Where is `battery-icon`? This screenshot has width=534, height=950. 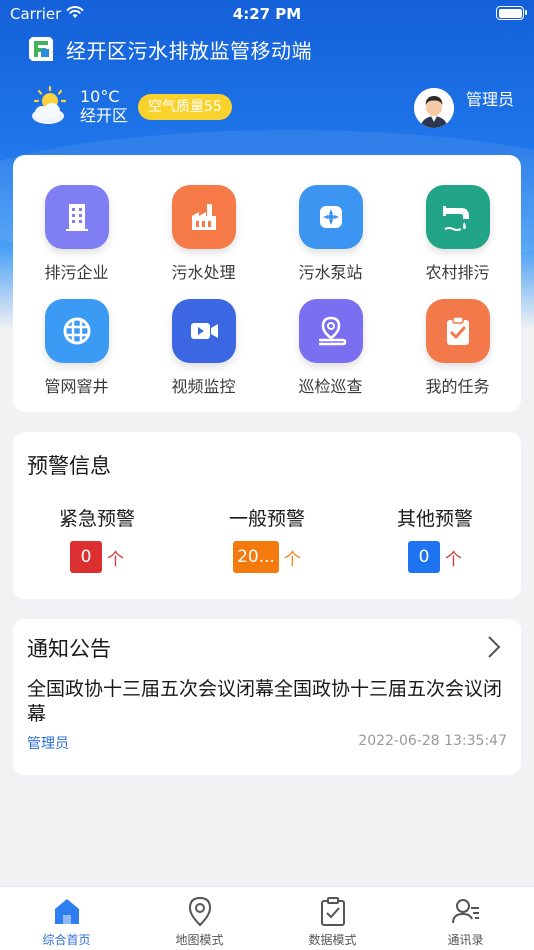
battery-icon is located at coordinates (511, 13).